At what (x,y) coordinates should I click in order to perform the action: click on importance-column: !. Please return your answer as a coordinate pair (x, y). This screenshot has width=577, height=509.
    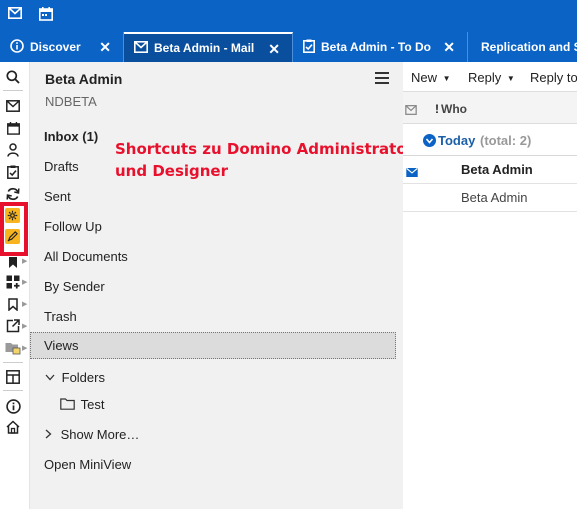
    Looking at the image, I should click on (437, 109).